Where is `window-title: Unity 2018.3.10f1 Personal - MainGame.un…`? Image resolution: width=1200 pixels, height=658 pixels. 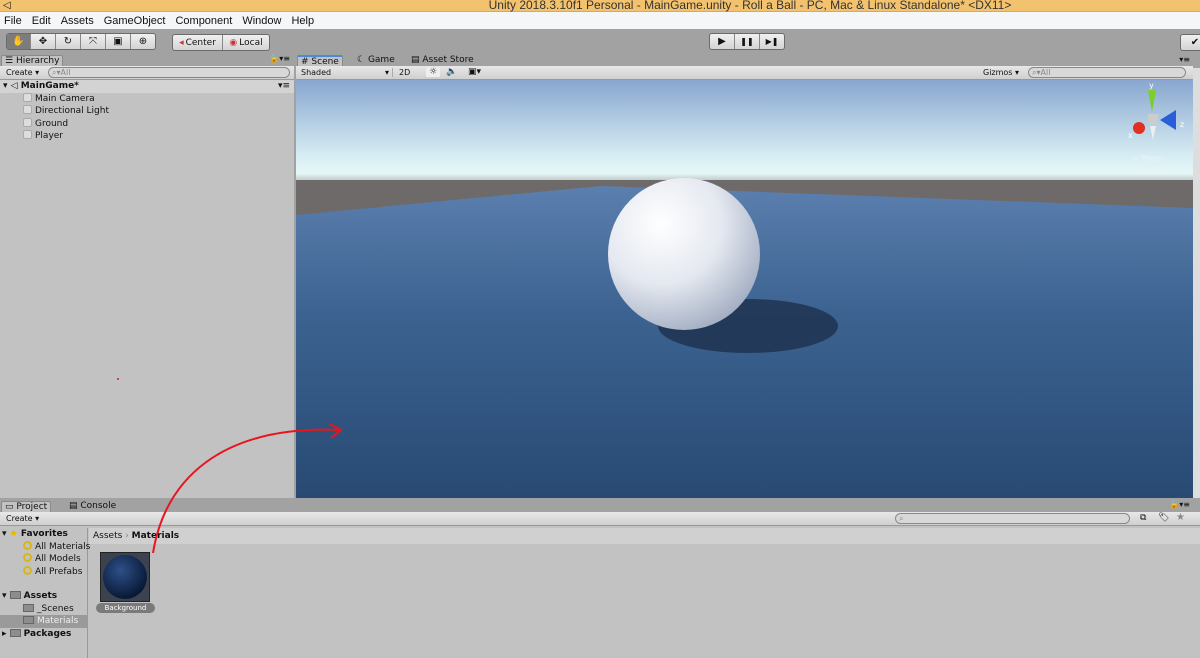
window-title: Unity 2018.3.10f1 Personal - MainGame.un… is located at coordinates (750, 6).